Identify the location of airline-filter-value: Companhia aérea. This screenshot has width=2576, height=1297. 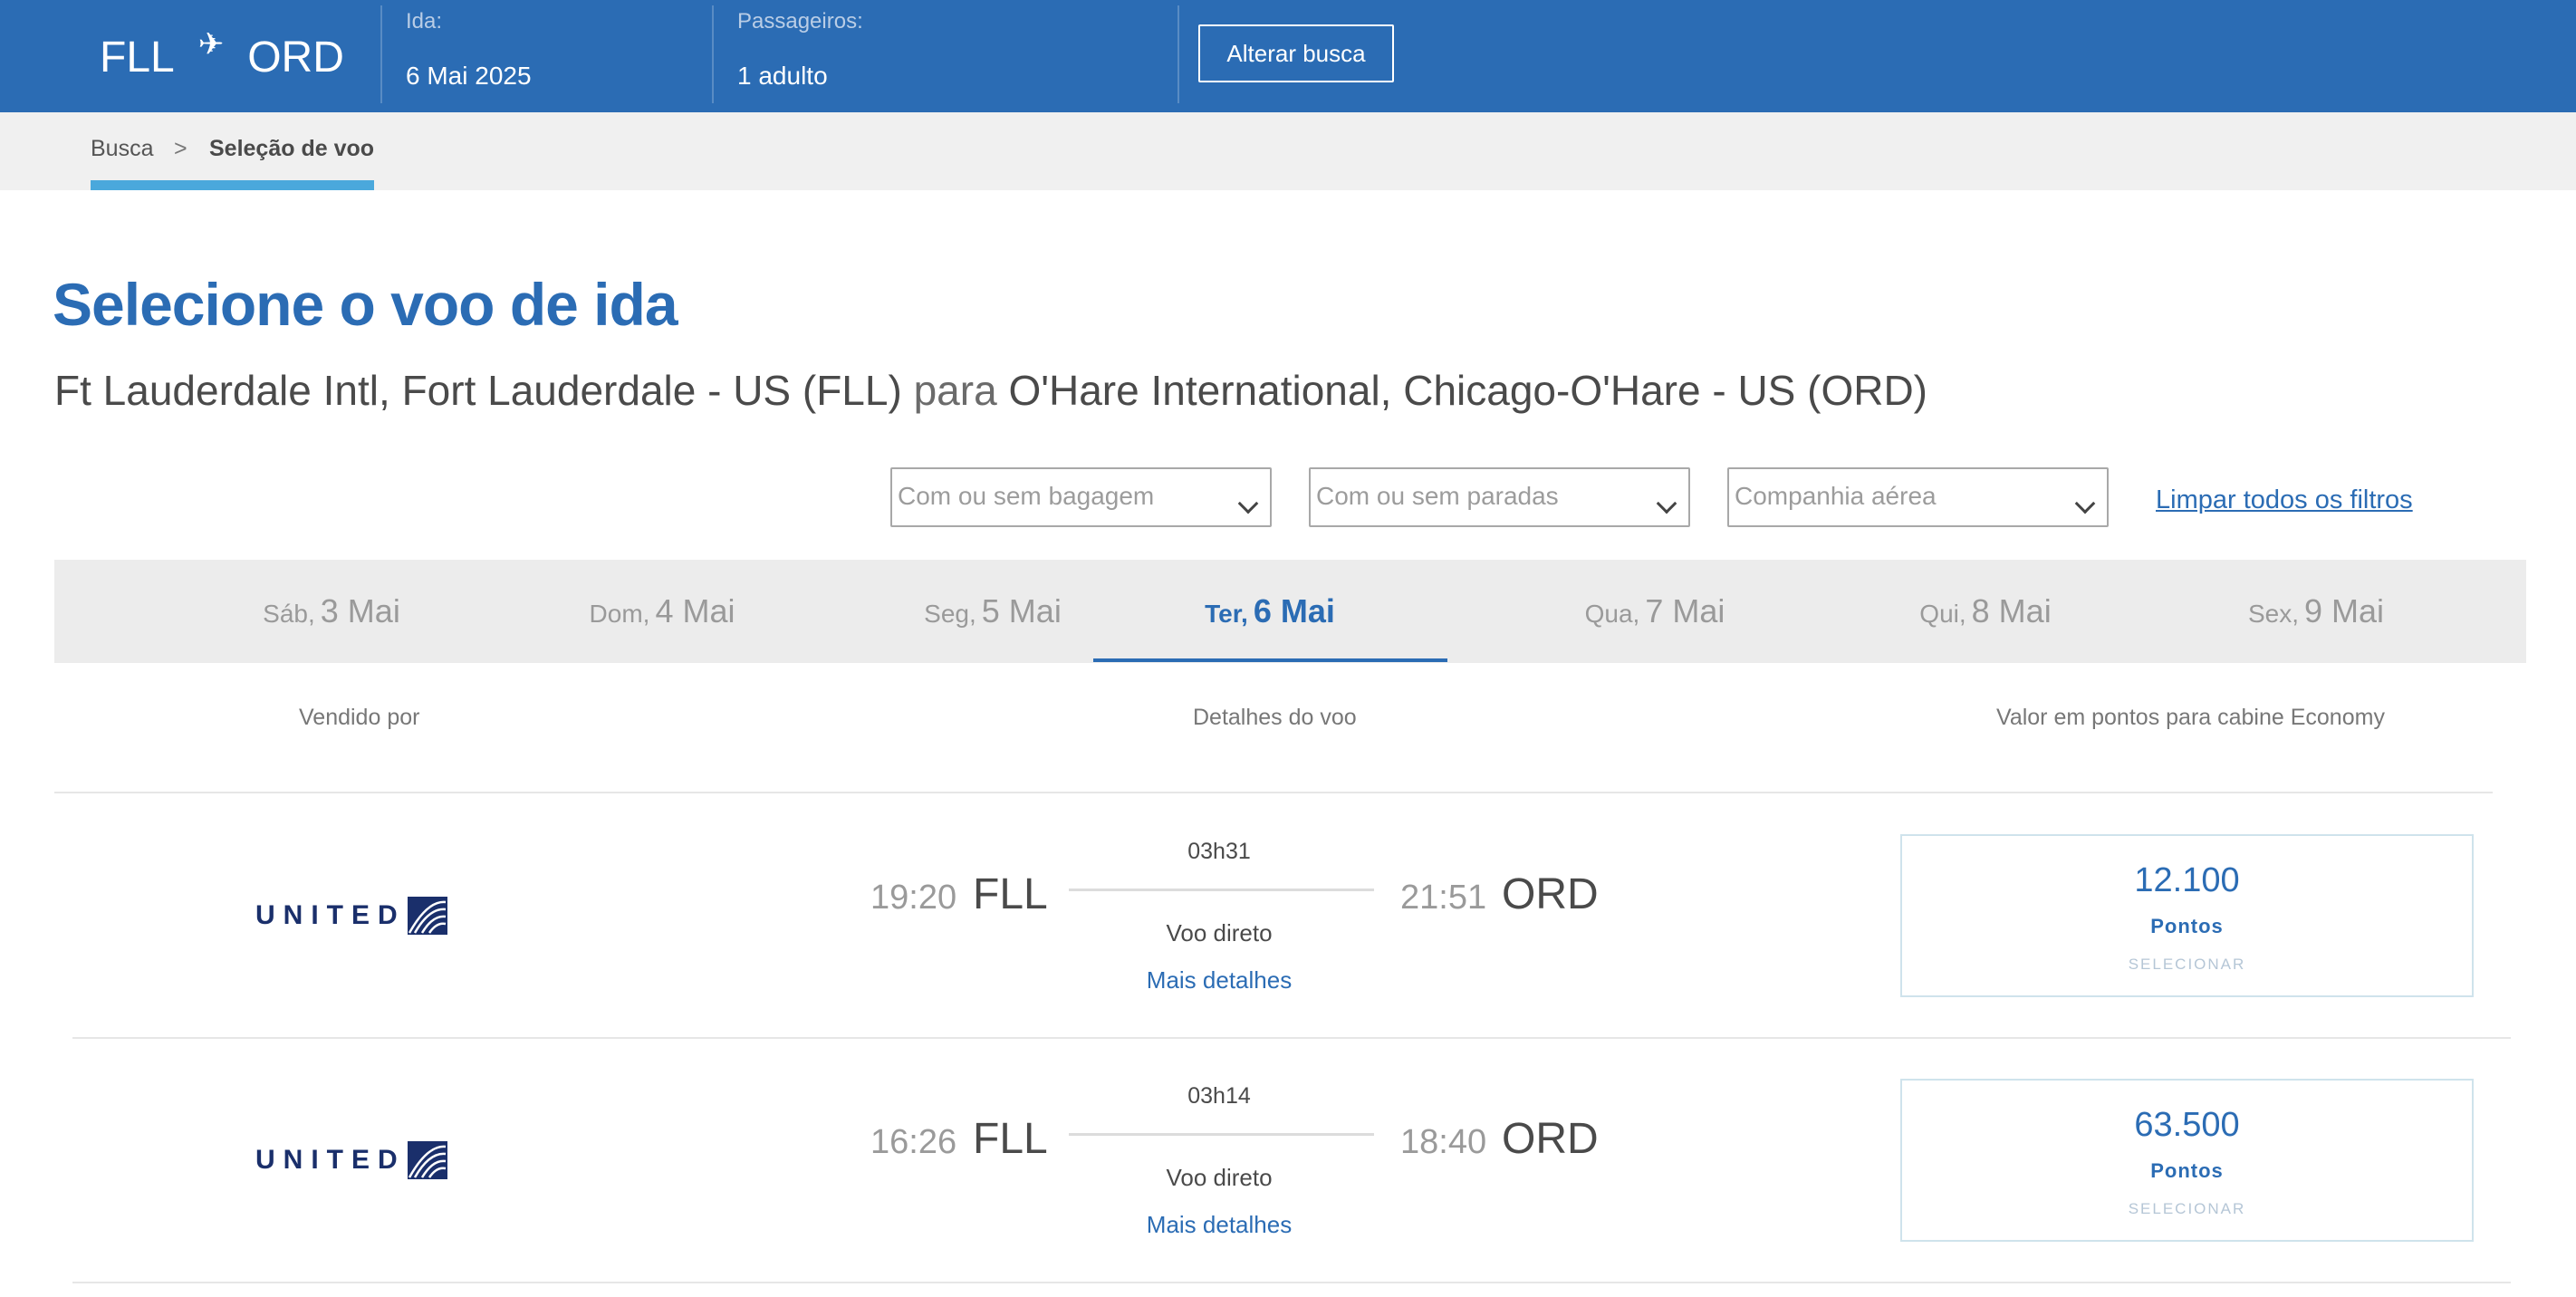
(1836, 496).